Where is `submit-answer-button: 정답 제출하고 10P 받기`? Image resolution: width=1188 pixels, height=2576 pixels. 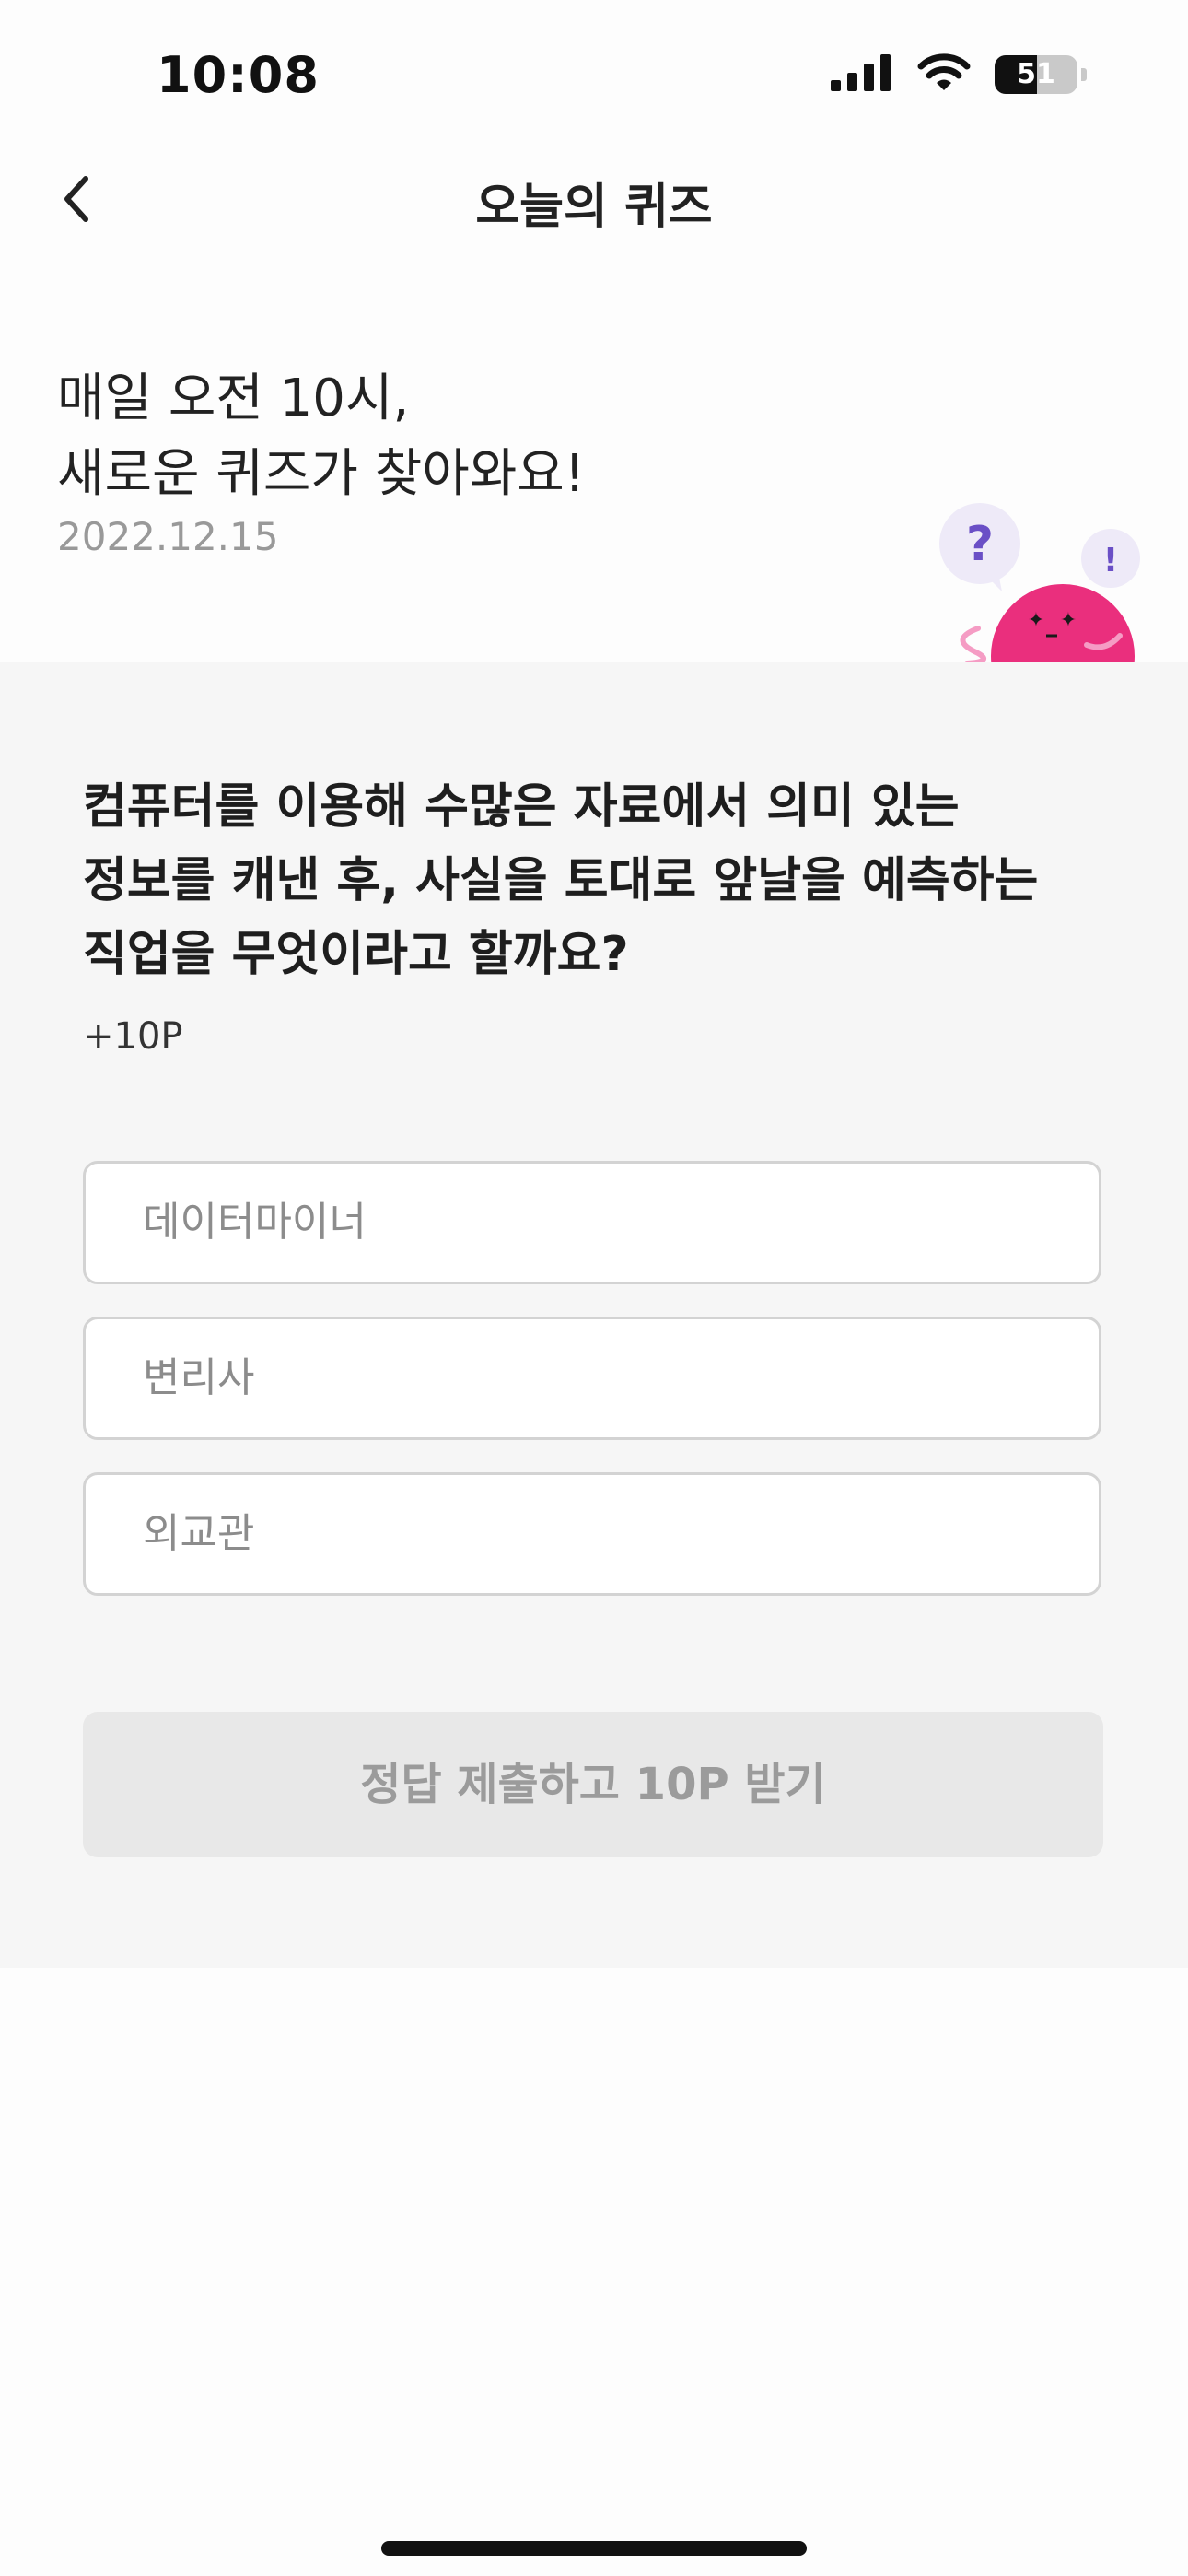
submit-answer-button: 정답 제출하고 10P 받기 is located at coordinates (593, 1784).